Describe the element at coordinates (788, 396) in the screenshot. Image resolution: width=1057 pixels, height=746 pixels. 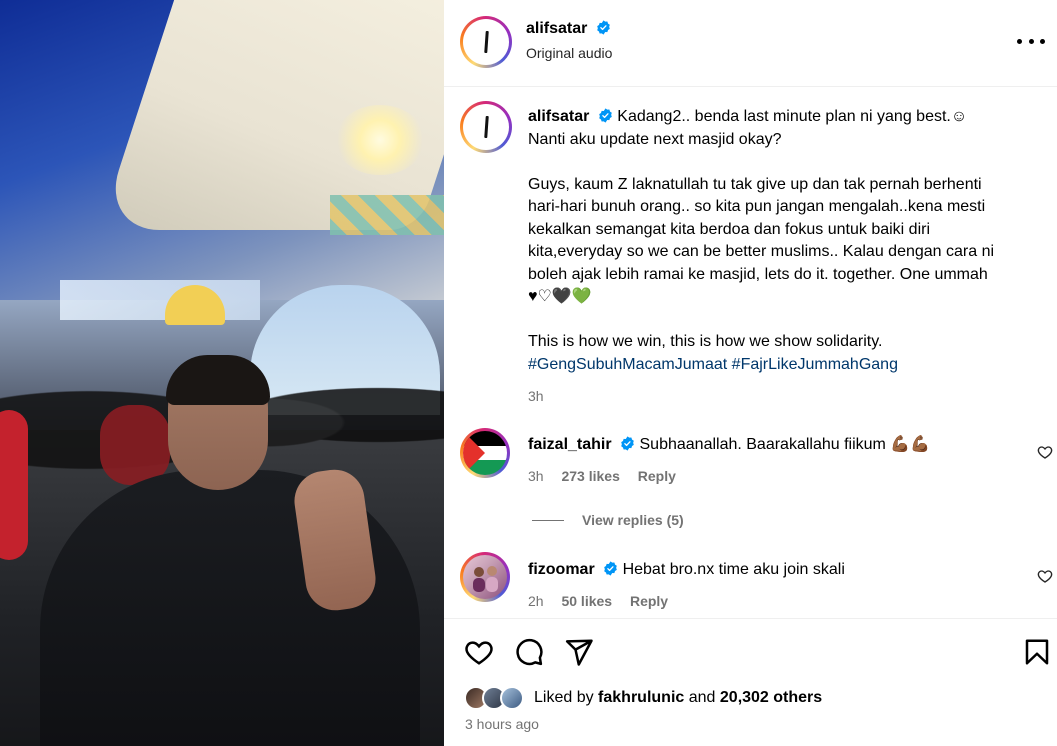
I see `caption-time: 3h` at that location.